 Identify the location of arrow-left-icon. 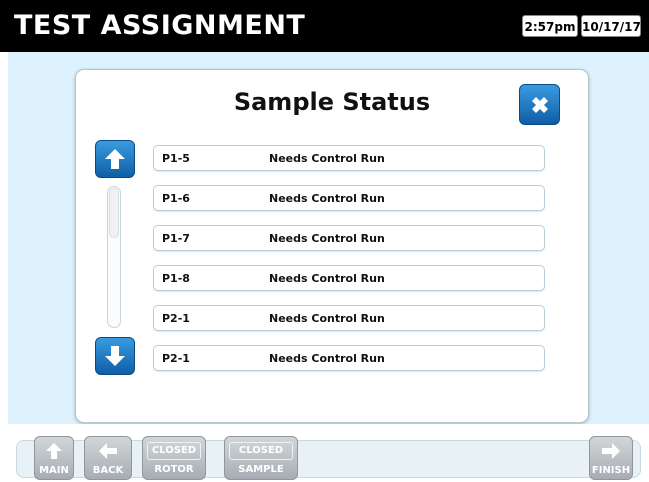
(108, 451).